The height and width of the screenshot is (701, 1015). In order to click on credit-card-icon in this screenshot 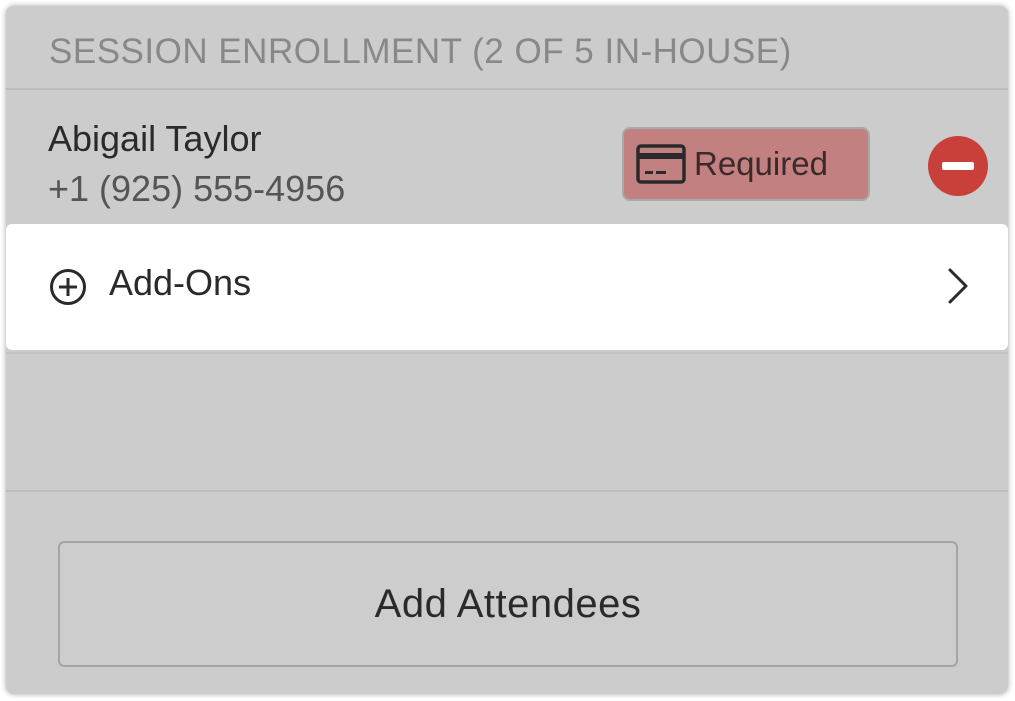, I will do `click(661, 164)`.